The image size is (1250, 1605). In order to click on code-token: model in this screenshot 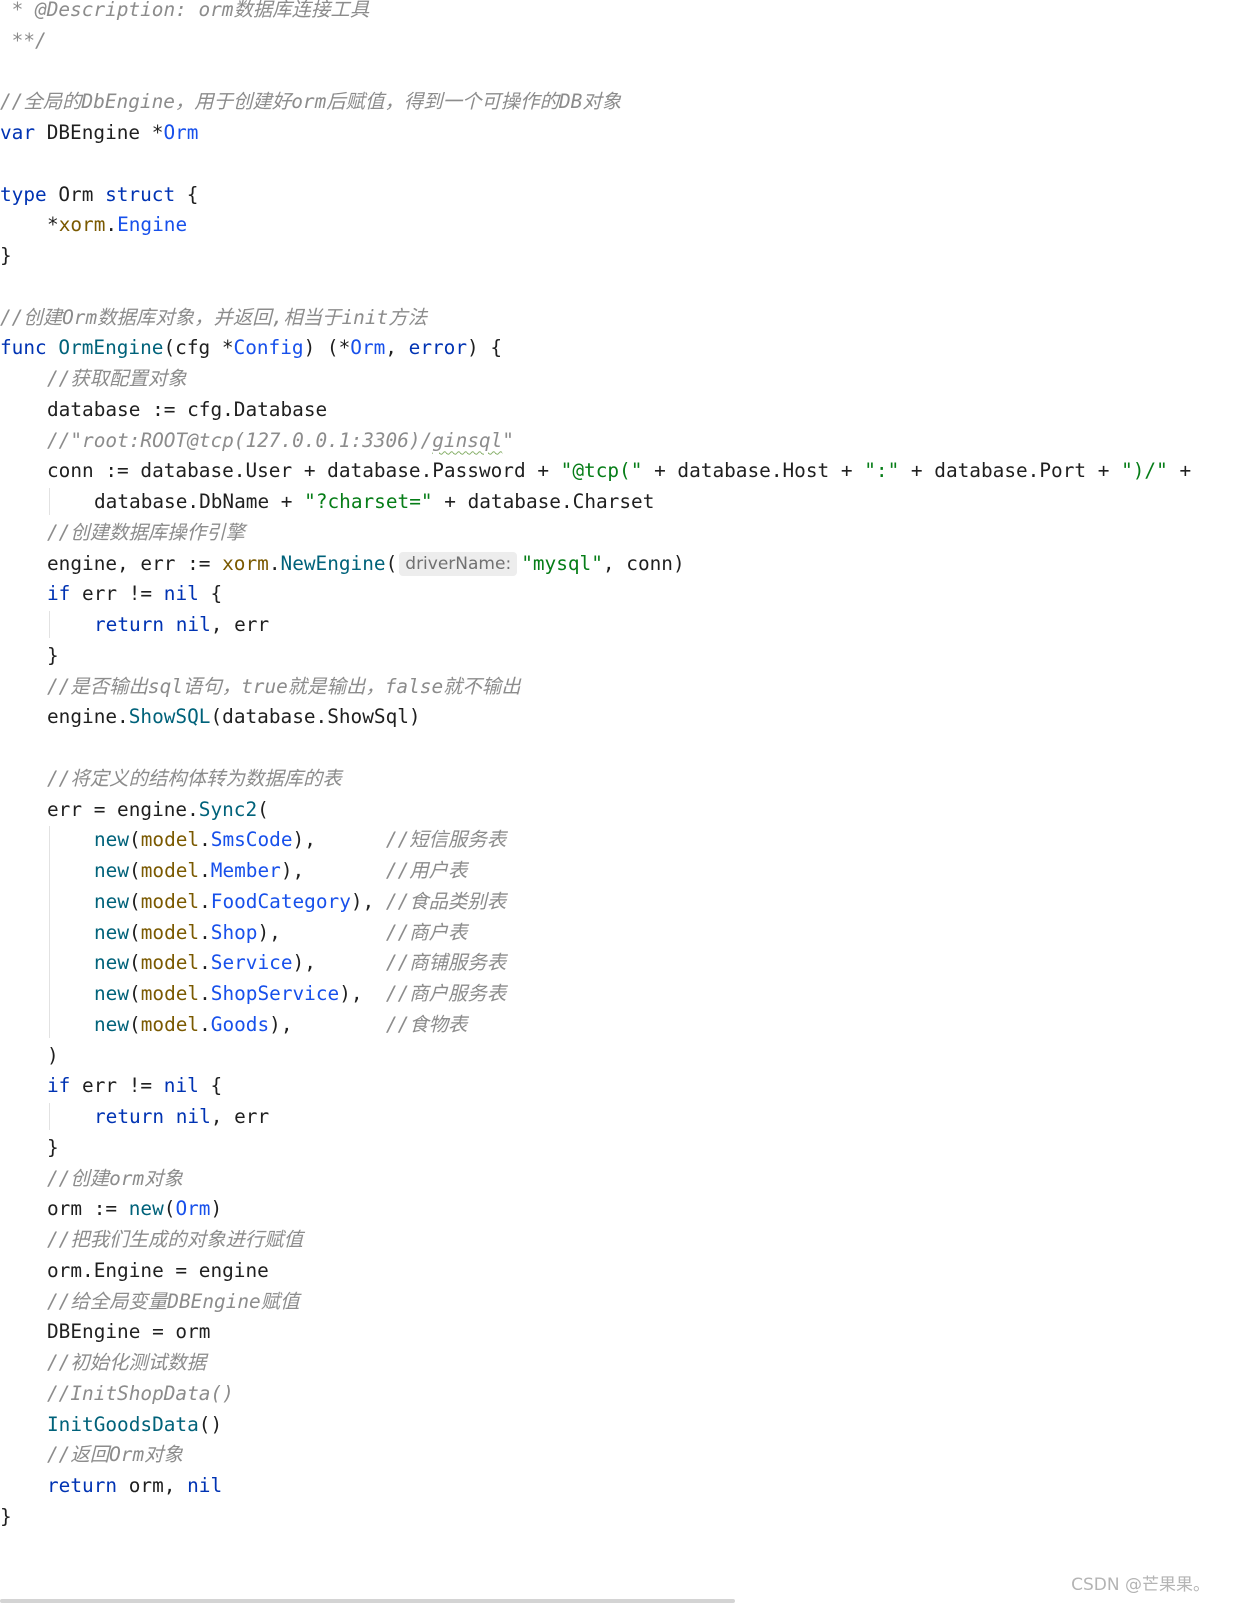, I will do `click(170, 870)`.